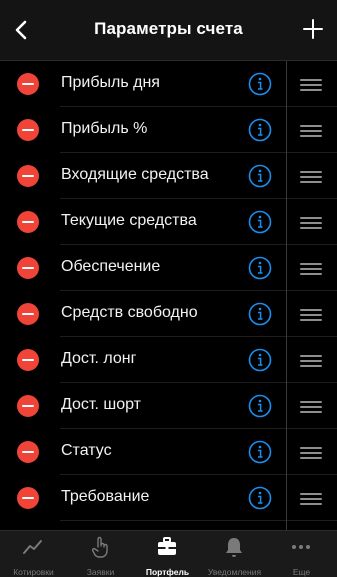  I want to click on more-dots-icon, so click(301, 547).